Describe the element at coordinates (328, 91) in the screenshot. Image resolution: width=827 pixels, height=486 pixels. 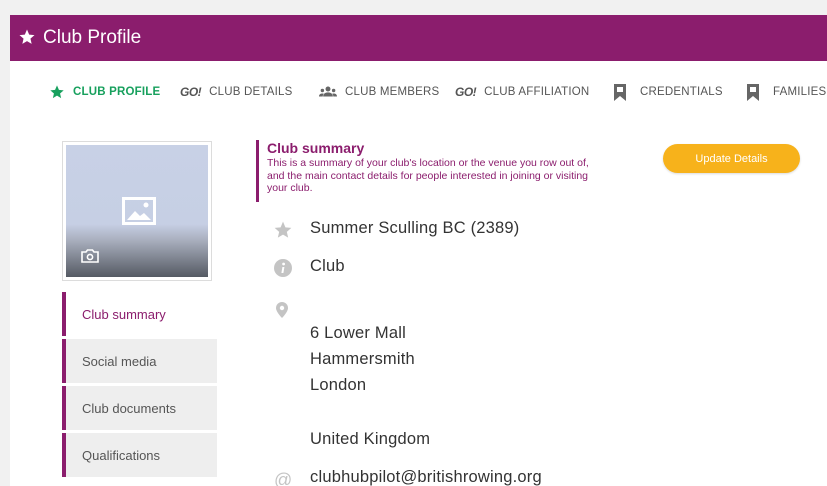
I see `users-icon` at that location.